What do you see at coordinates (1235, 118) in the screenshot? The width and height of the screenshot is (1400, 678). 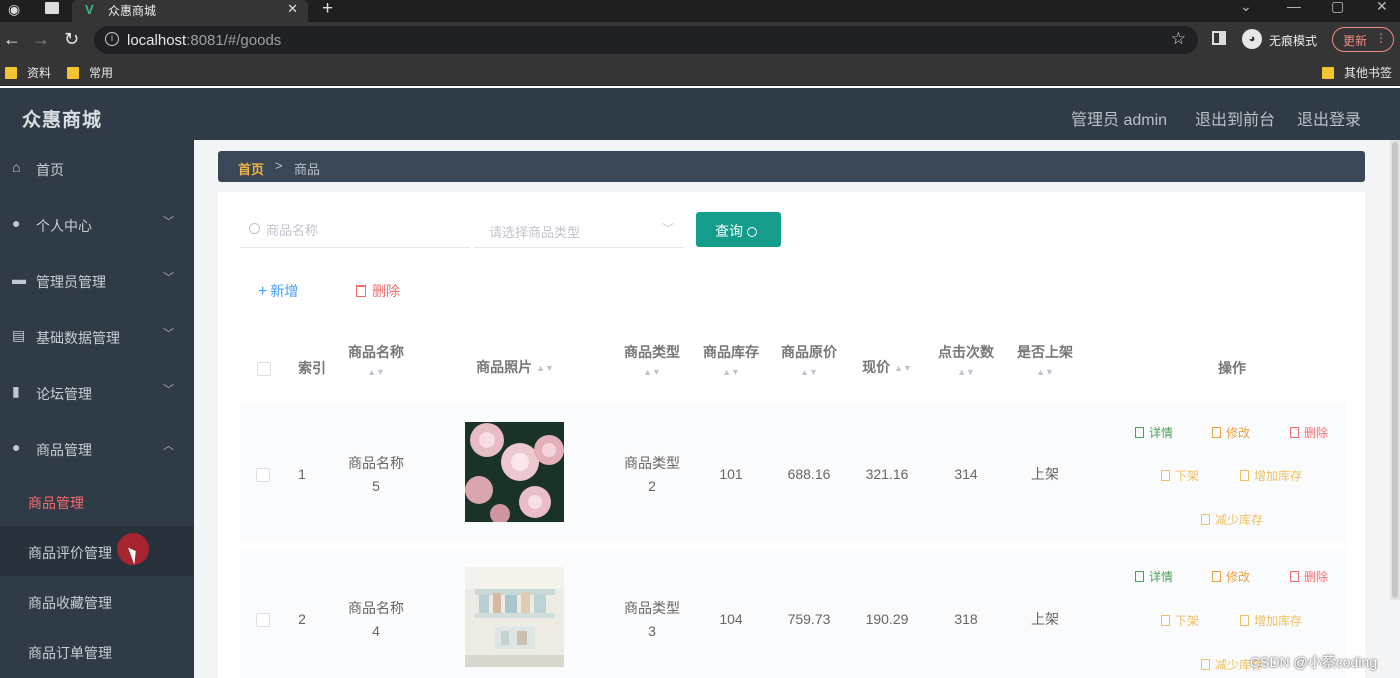 I see `exit-to-front-link: 退出到前台` at bounding box center [1235, 118].